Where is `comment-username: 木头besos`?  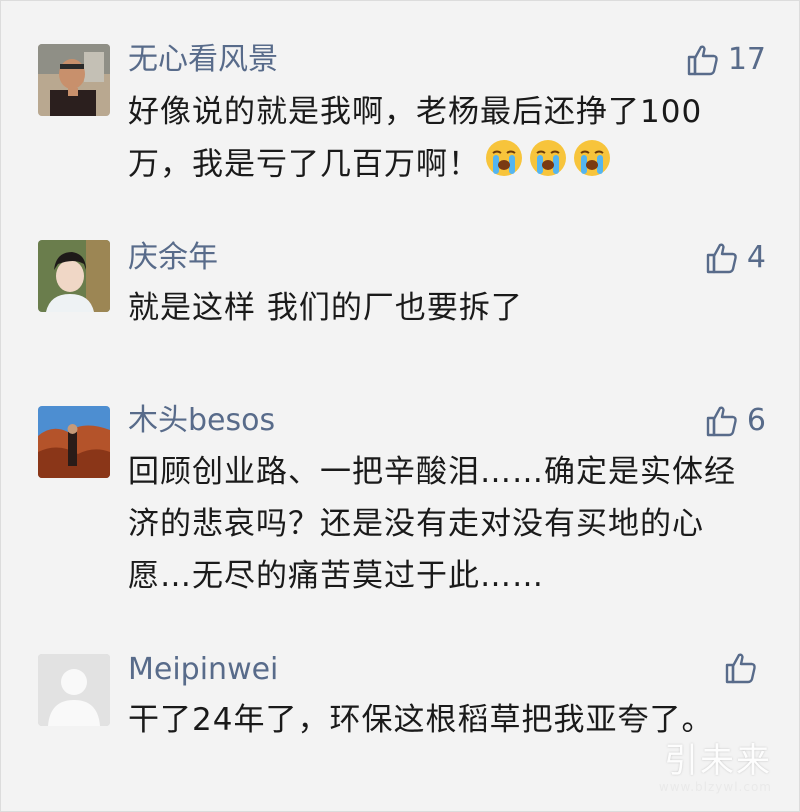
comment-username: 木头besos is located at coordinates (201, 421).